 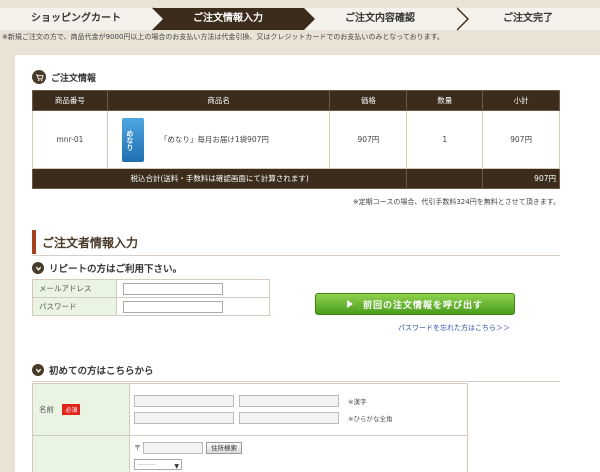 What do you see at coordinates (132, 139) in the screenshot?
I see `product-image: めなり` at bounding box center [132, 139].